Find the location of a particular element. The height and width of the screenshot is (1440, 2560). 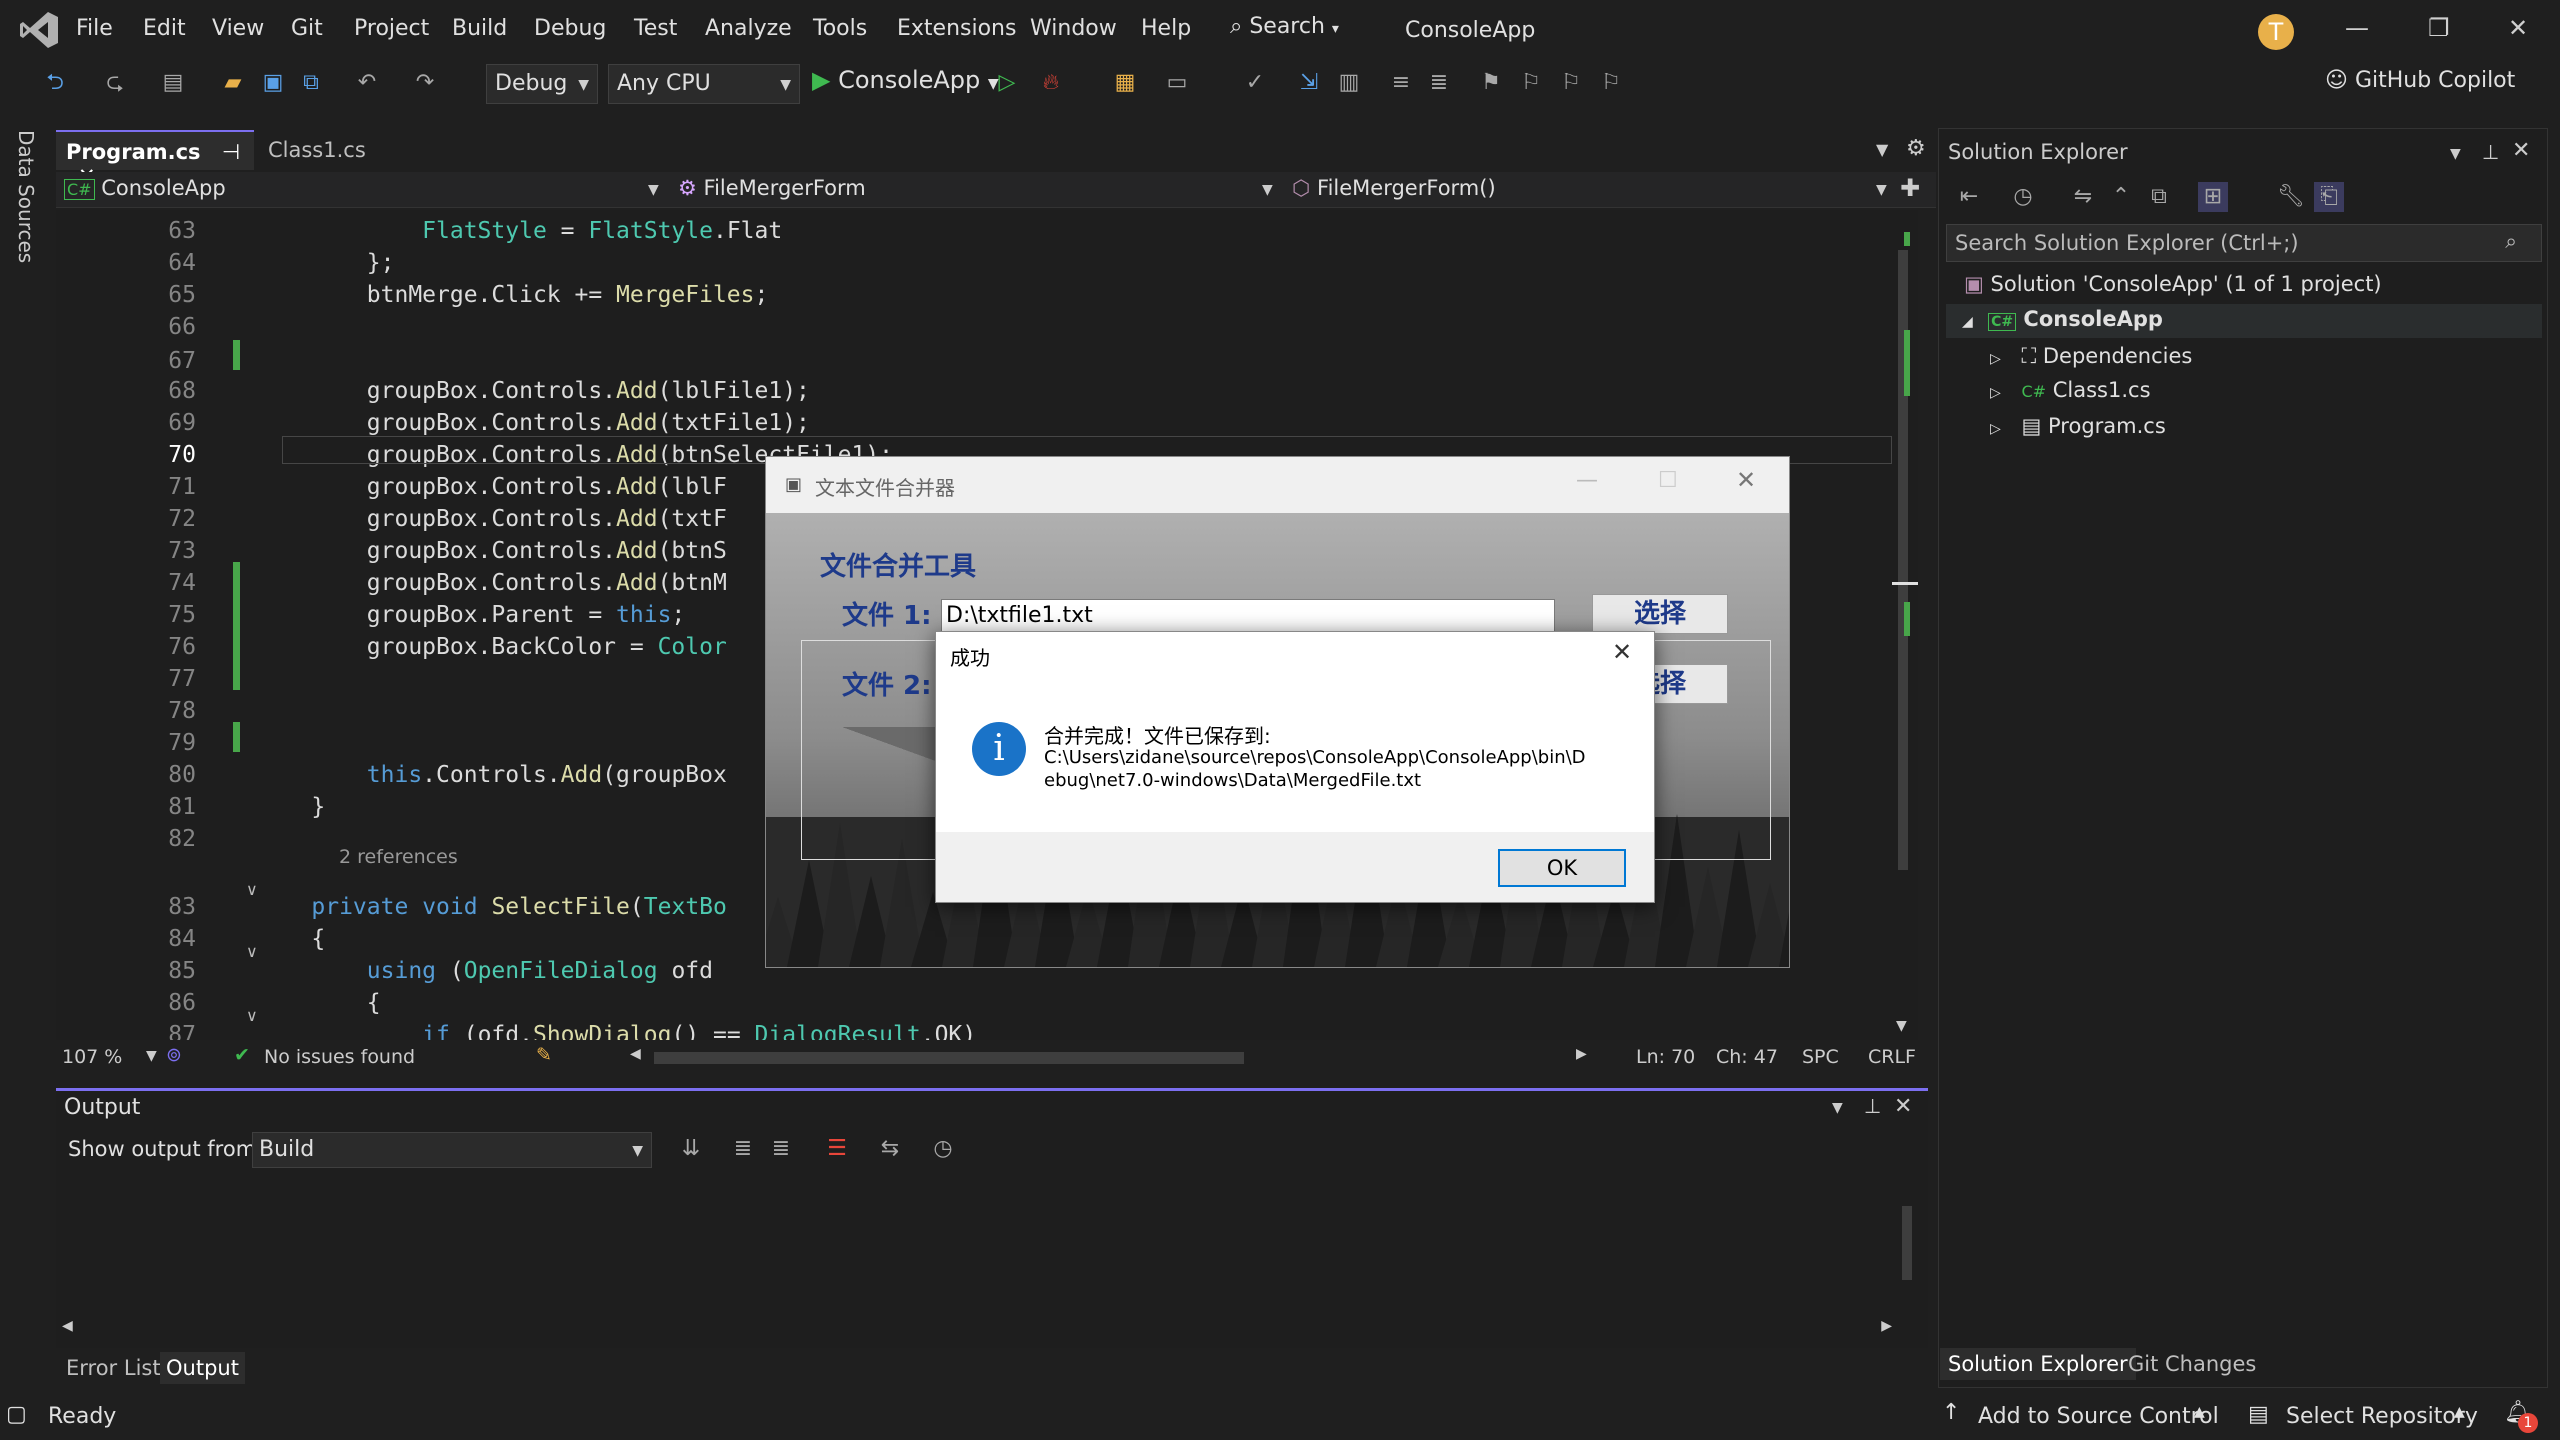

code-line: groupBox.Controls.Add(lblF is located at coordinates (491, 487).